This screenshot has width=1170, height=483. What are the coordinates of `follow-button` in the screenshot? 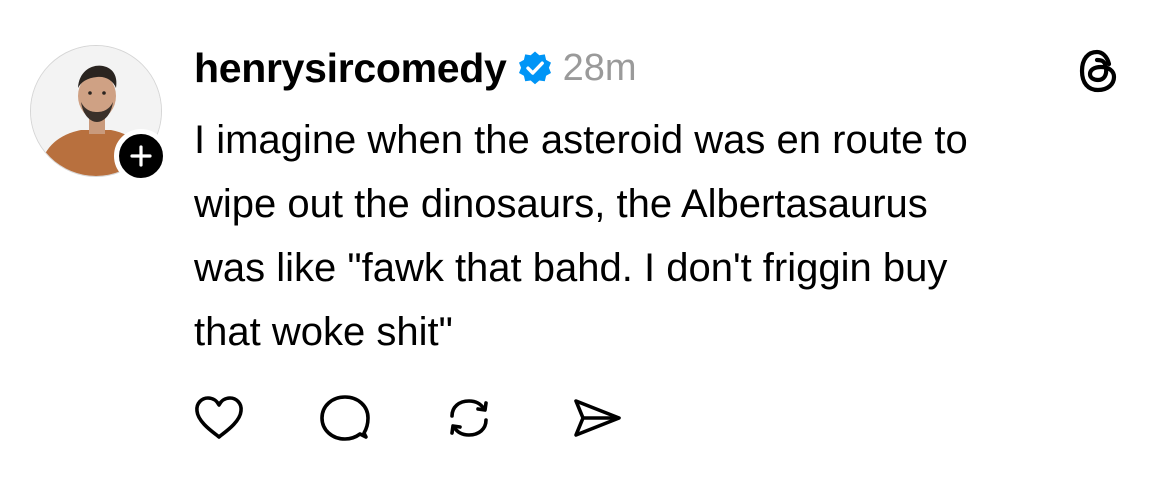 It's located at (141, 156).